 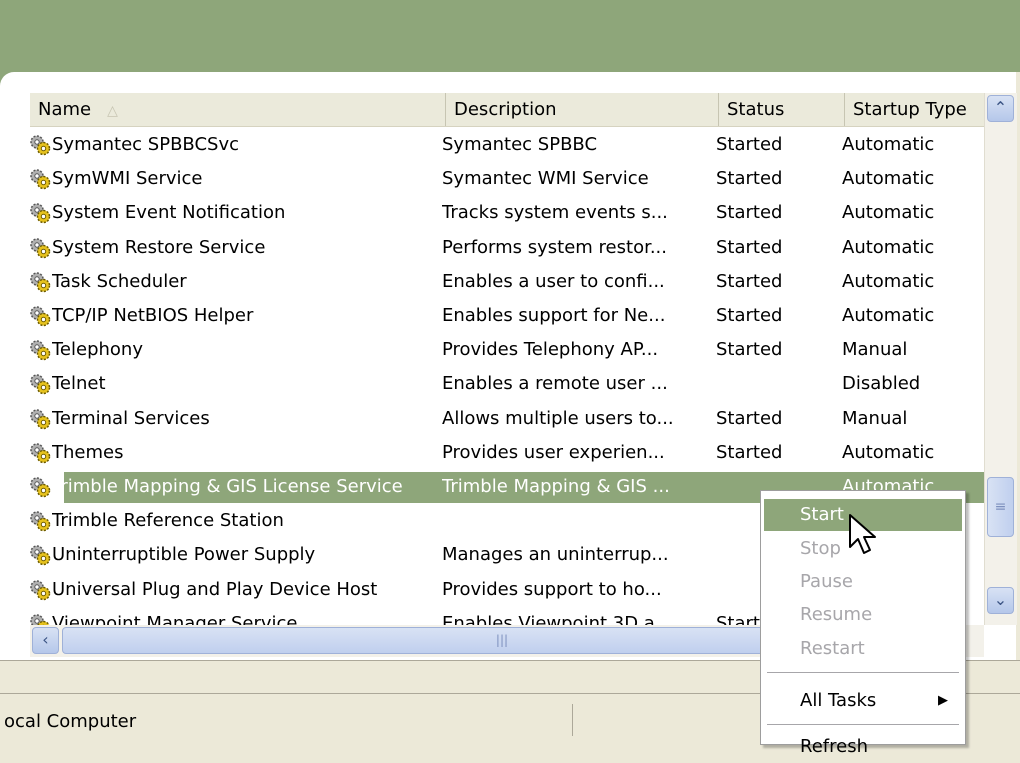 I want to click on menu-item-pause: Pause, so click(x=863, y=582).